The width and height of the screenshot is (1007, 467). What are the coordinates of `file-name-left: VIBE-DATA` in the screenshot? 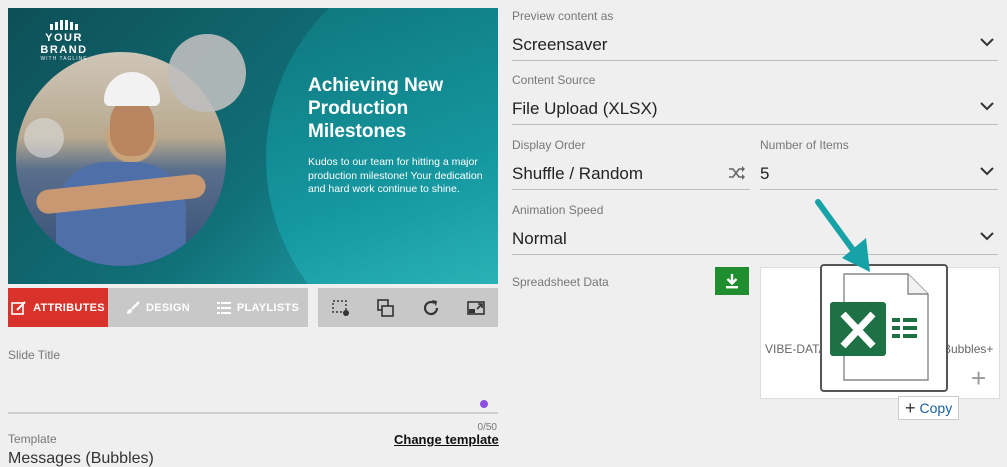 It's located at (796, 349).